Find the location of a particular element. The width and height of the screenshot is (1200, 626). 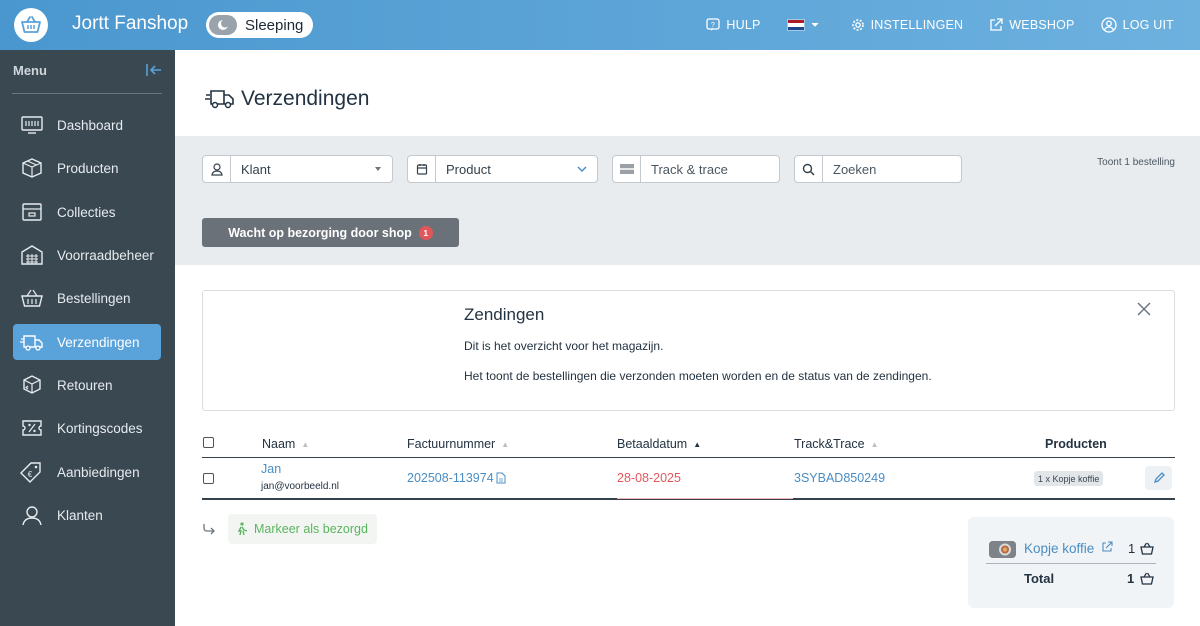

info-title: Zendingen is located at coordinates (504, 314).